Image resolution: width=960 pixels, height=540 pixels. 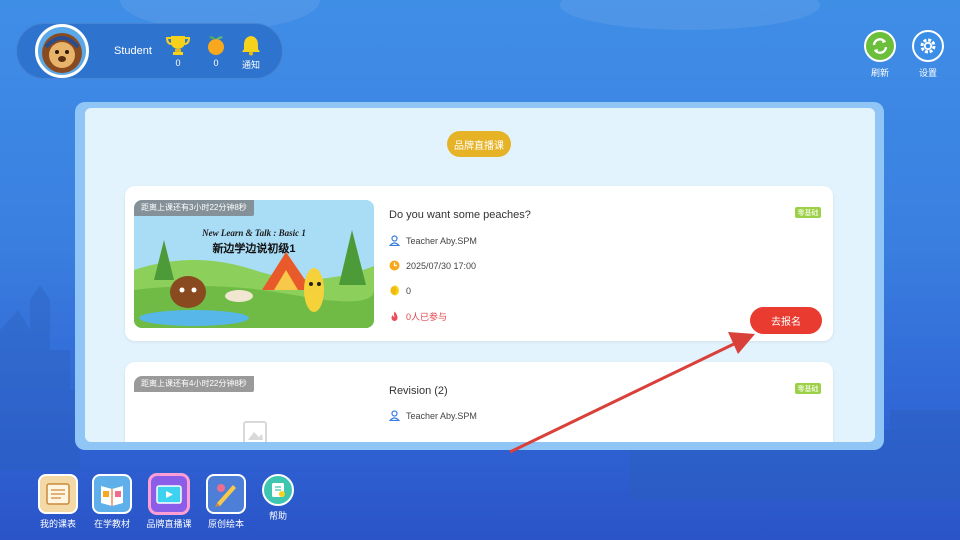 What do you see at coordinates (58, 494) in the screenshot?
I see `schedule-icon` at bounding box center [58, 494].